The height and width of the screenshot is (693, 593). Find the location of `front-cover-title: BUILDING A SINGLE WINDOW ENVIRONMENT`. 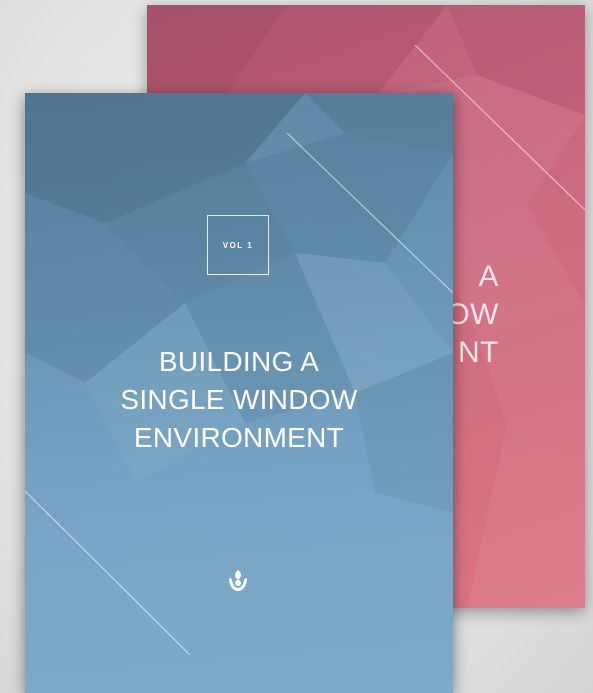

front-cover-title: BUILDING A SINGLE WINDOW ENVIRONMENT is located at coordinates (239, 399).